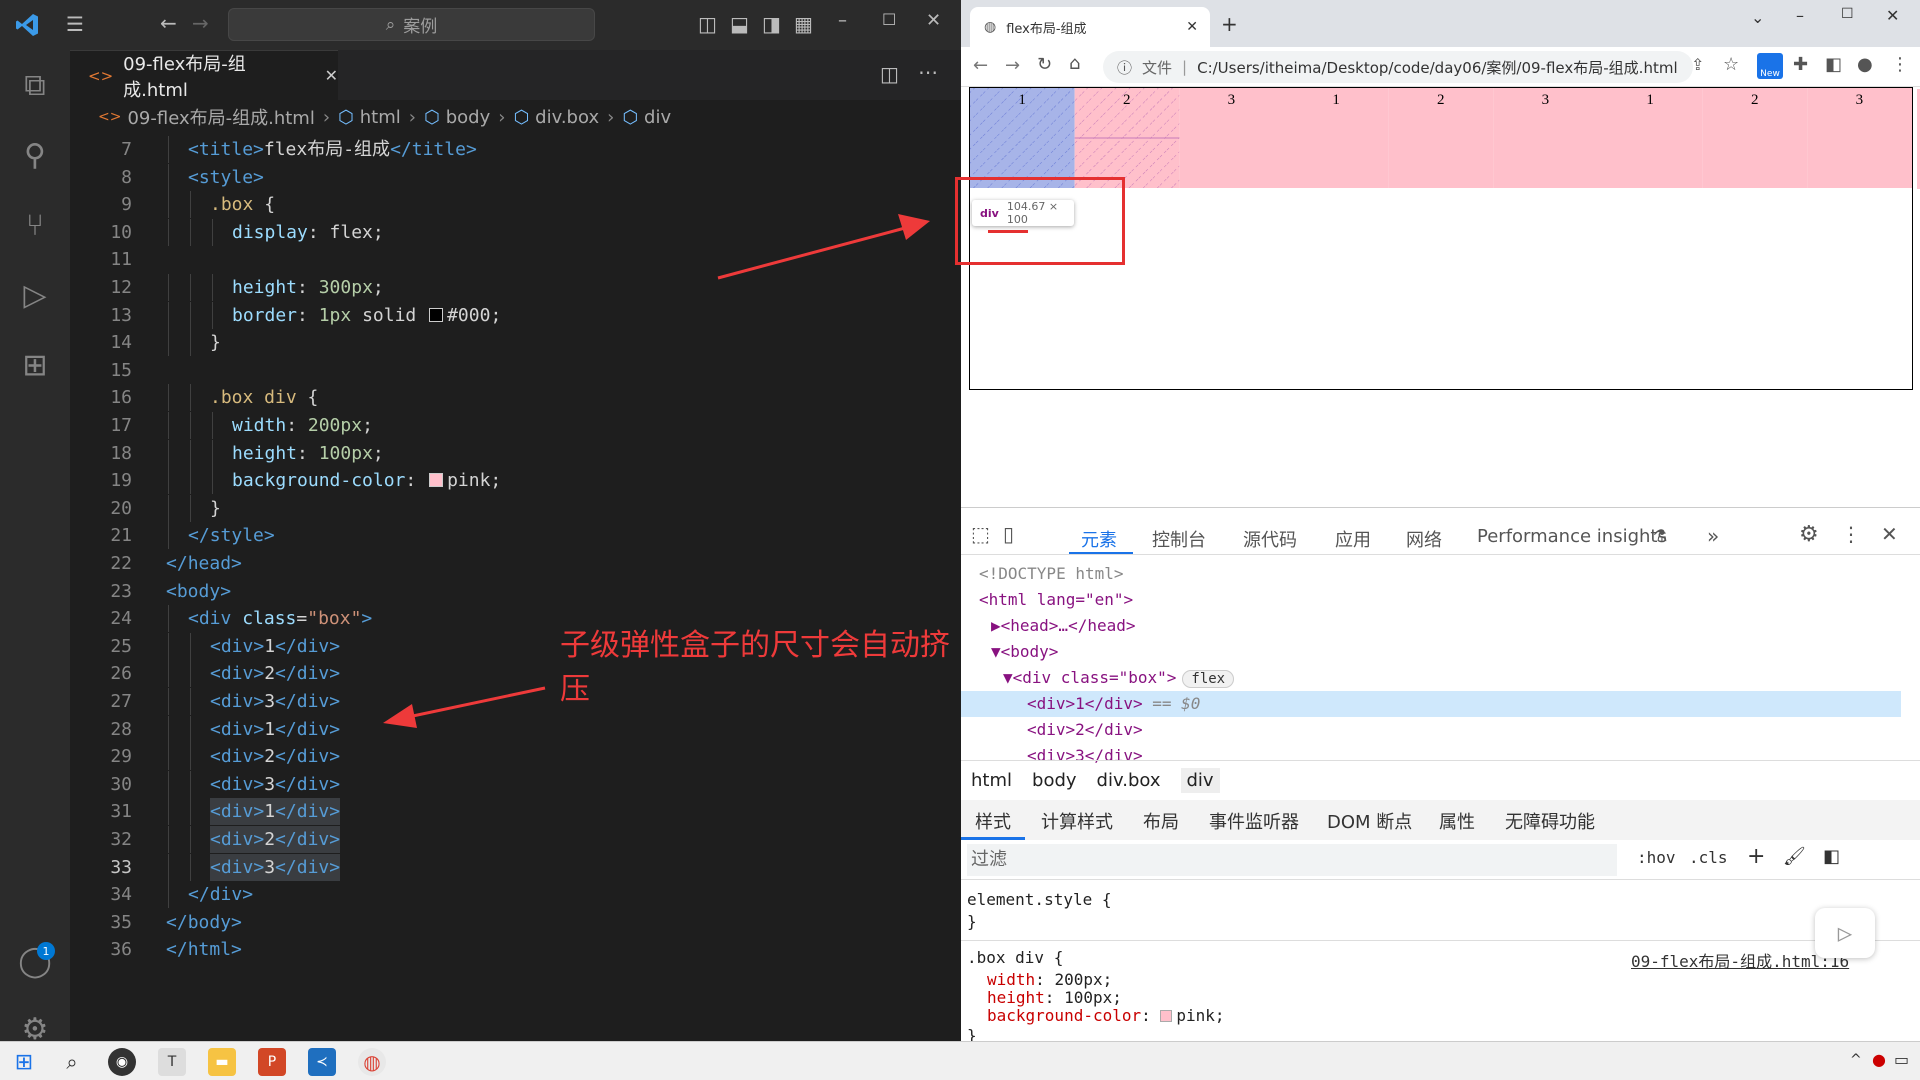  Describe the element at coordinates (1431, 574) in the screenshot. I see `dom-node: <!DOCTYPE html>` at that location.